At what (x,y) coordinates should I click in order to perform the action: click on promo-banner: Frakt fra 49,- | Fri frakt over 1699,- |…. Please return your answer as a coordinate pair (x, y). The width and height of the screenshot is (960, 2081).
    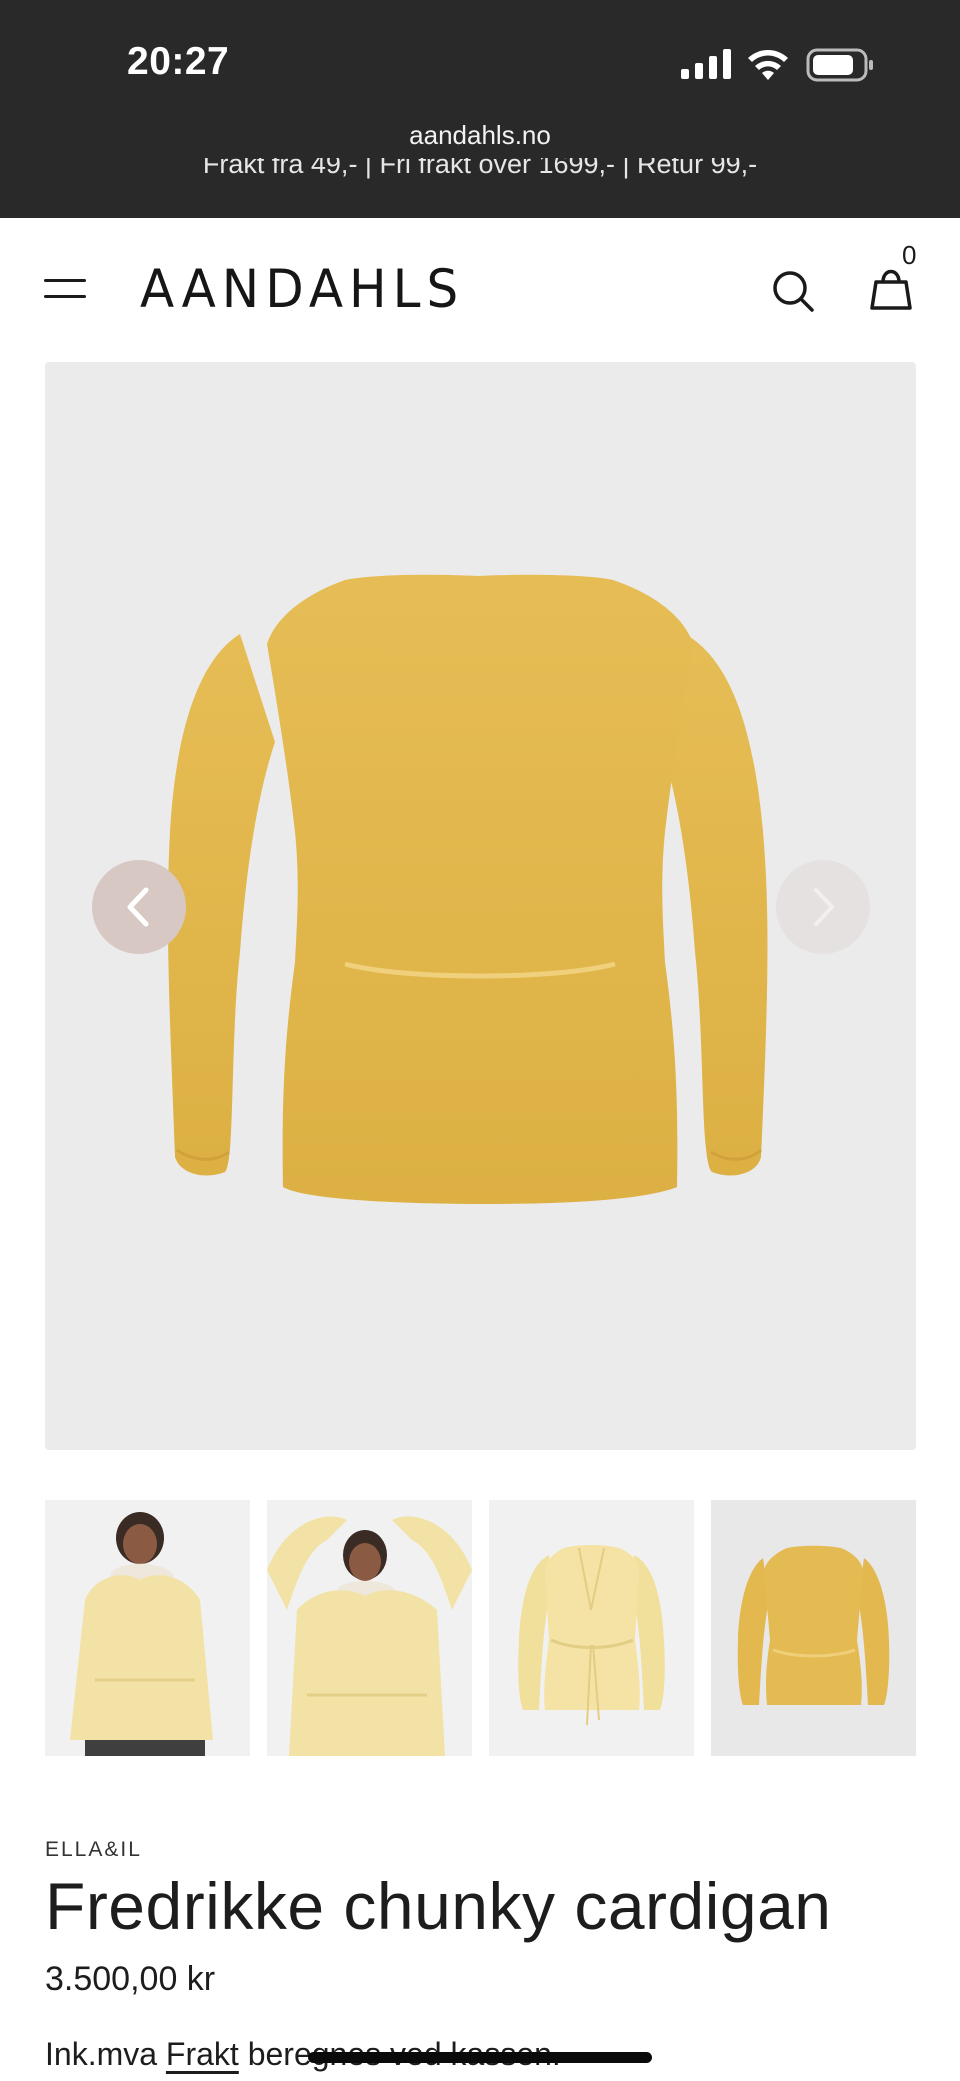
    Looking at the image, I should click on (480, 172).